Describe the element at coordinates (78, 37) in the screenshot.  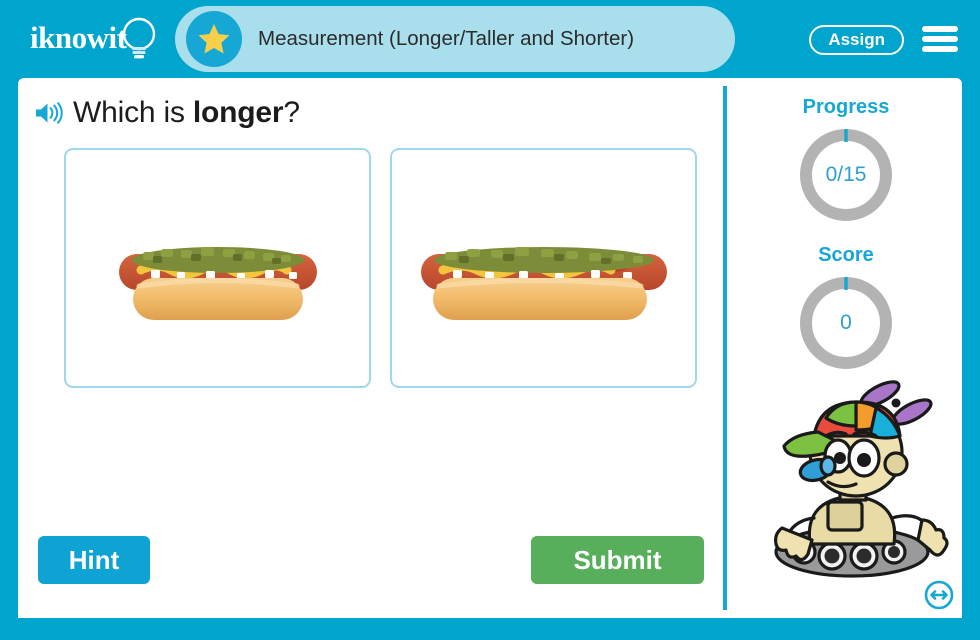
I see `logo-wordmark: iknowit` at that location.